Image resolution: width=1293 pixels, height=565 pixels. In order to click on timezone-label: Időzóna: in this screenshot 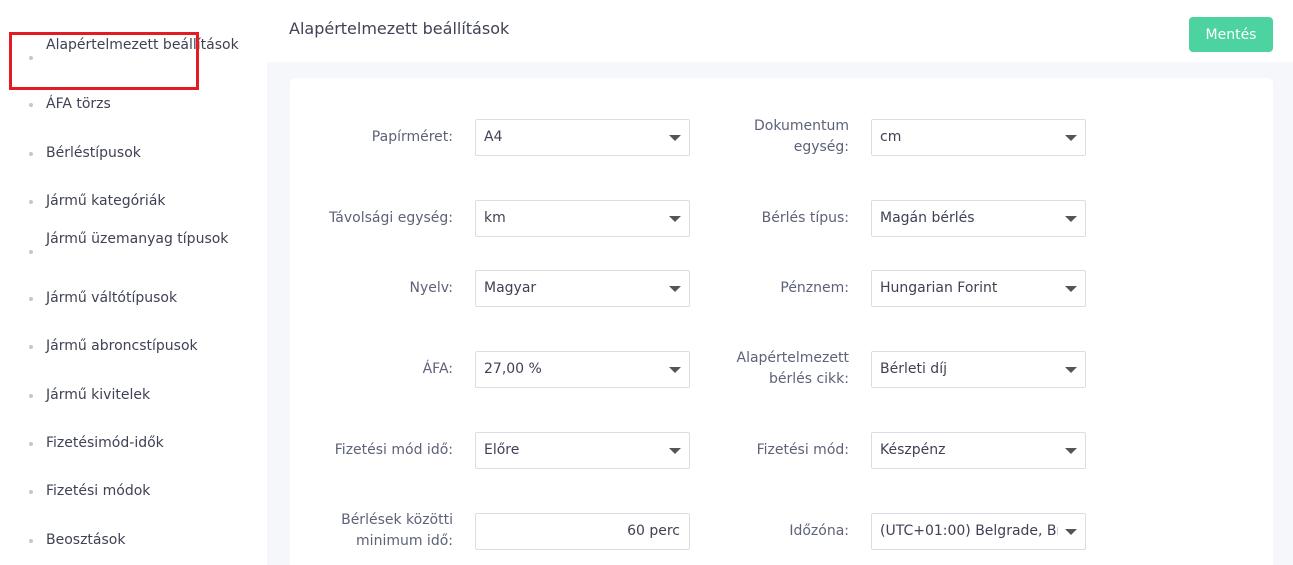, I will do `click(819, 531)`.